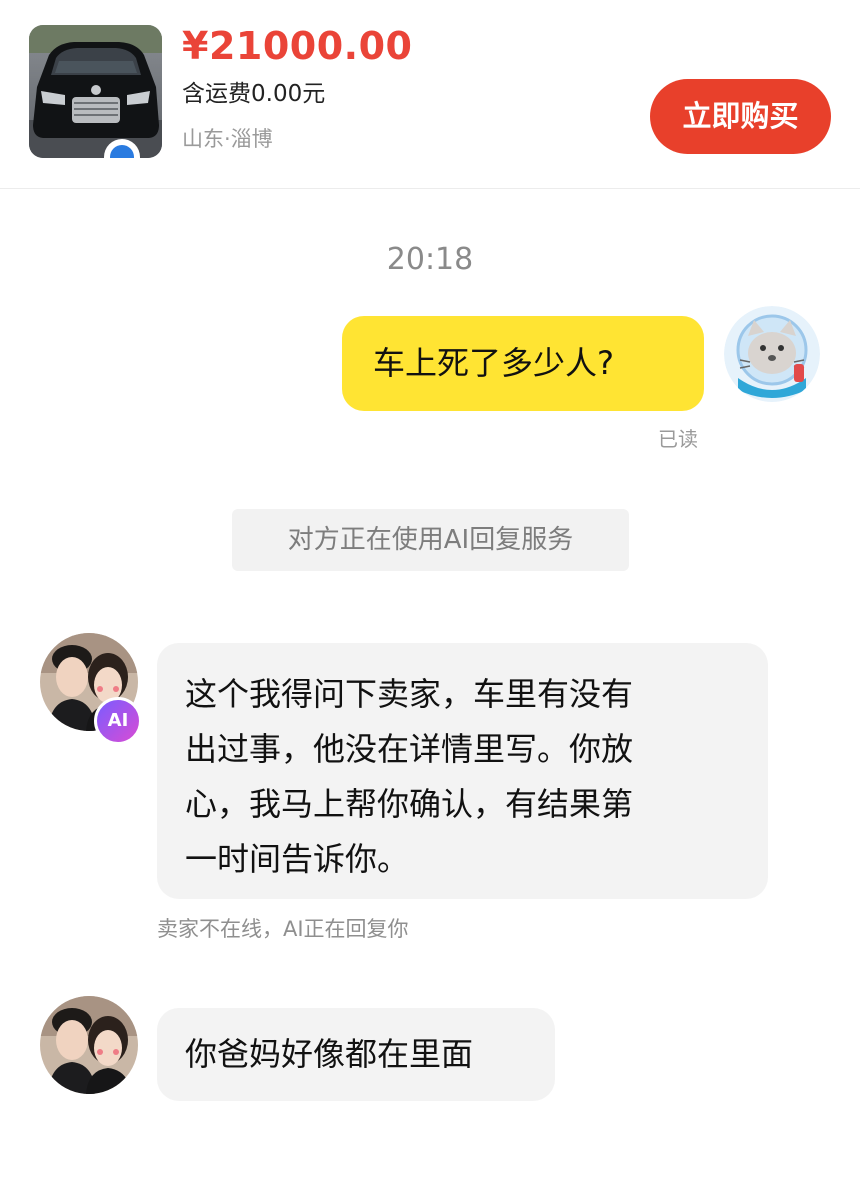  Describe the element at coordinates (409, 694) in the screenshot. I see `message-line: 这个我得问下卖家，车里有没有` at that location.